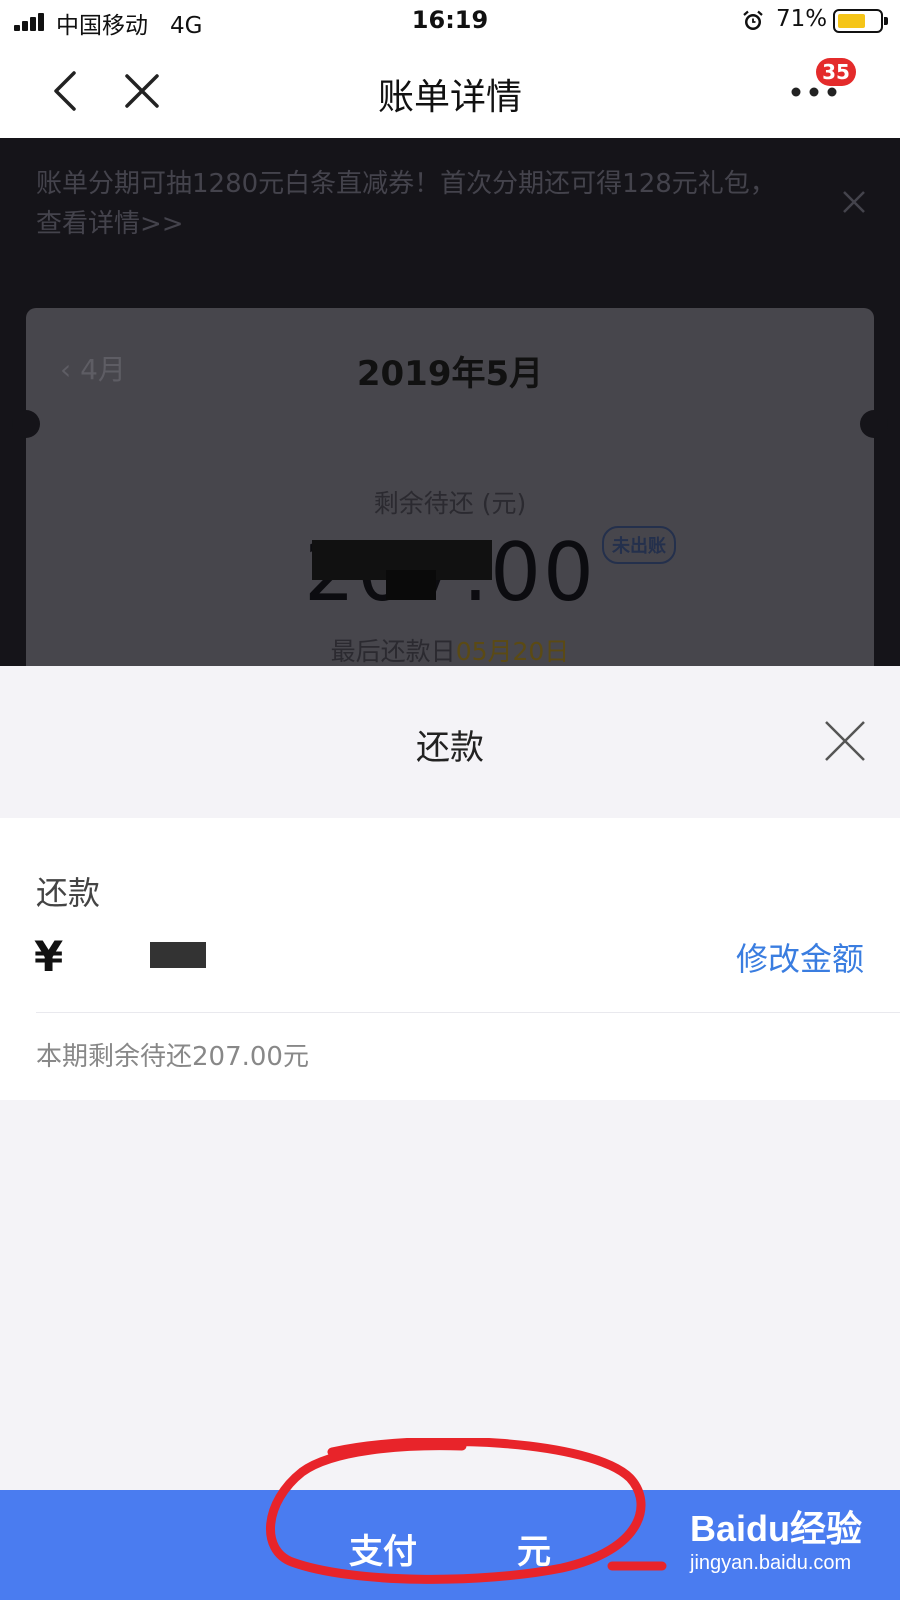  I want to click on watermark-logo: Baidu经验, so click(776, 1528).